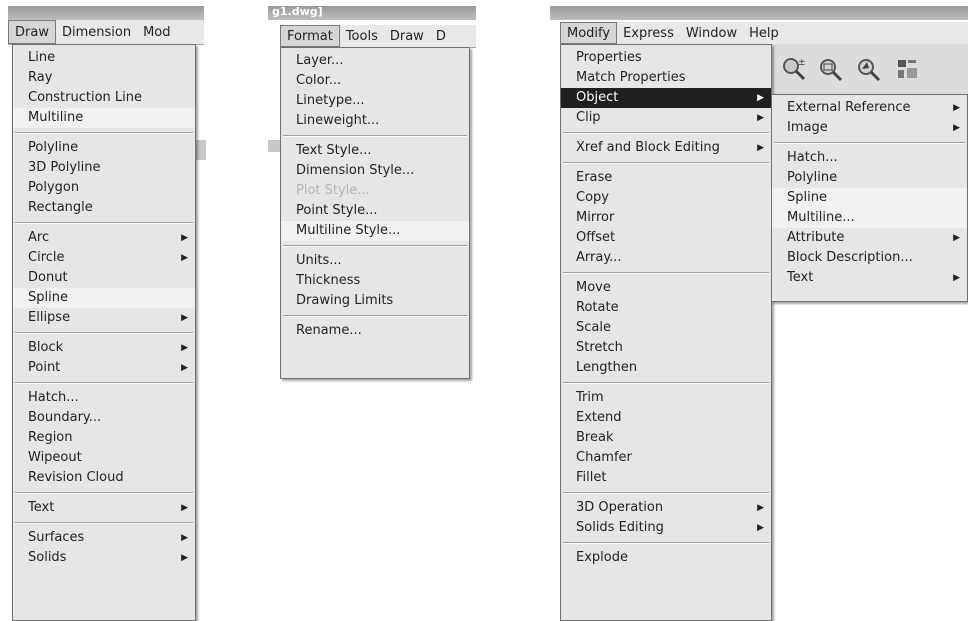 The width and height of the screenshot is (968, 621). What do you see at coordinates (666, 398) in the screenshot?
I see `menu-item-trim: Trim` at bounding box center [666, 398].